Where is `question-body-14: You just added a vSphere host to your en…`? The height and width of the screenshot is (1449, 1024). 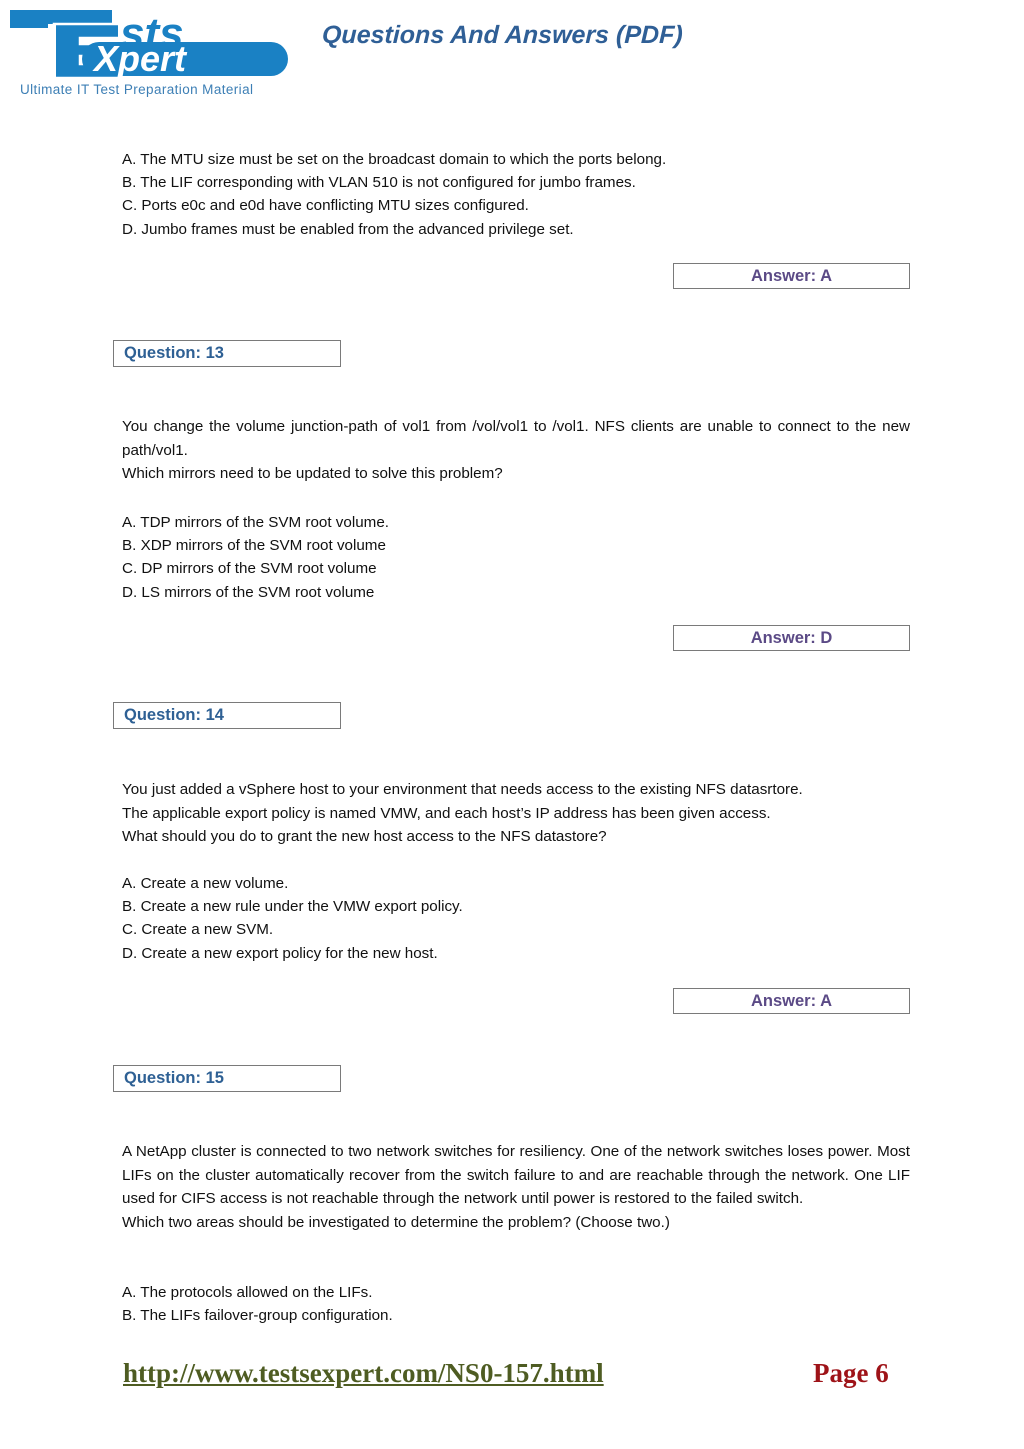 question-body-14: You just added a vSphere host to your en… is located at coordinates (516, 813).